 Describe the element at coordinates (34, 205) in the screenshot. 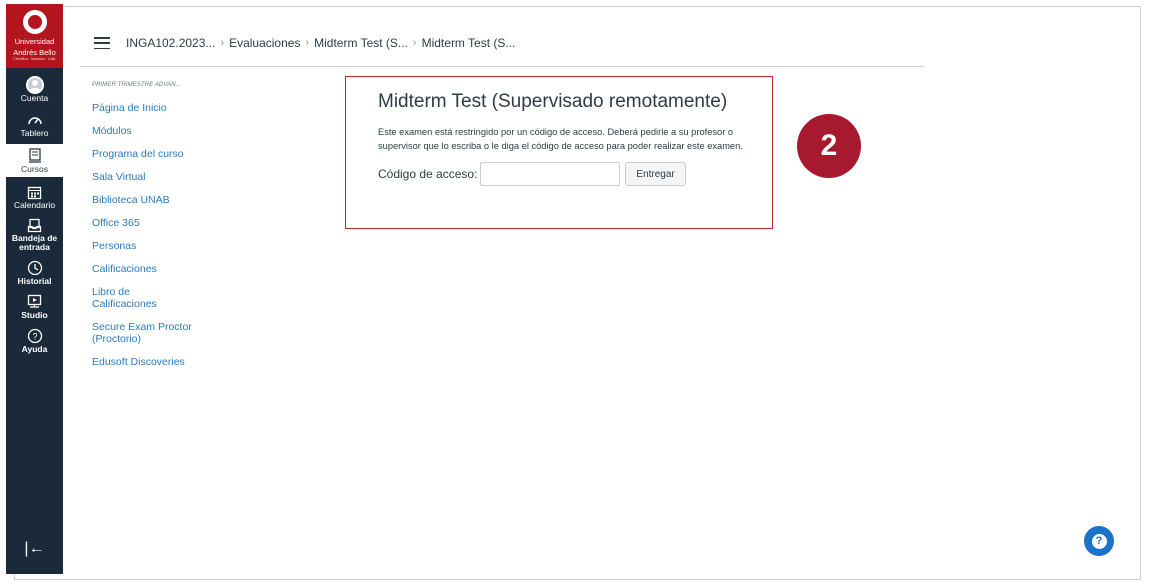

I see `global-nav-label: Calendario` at that location.